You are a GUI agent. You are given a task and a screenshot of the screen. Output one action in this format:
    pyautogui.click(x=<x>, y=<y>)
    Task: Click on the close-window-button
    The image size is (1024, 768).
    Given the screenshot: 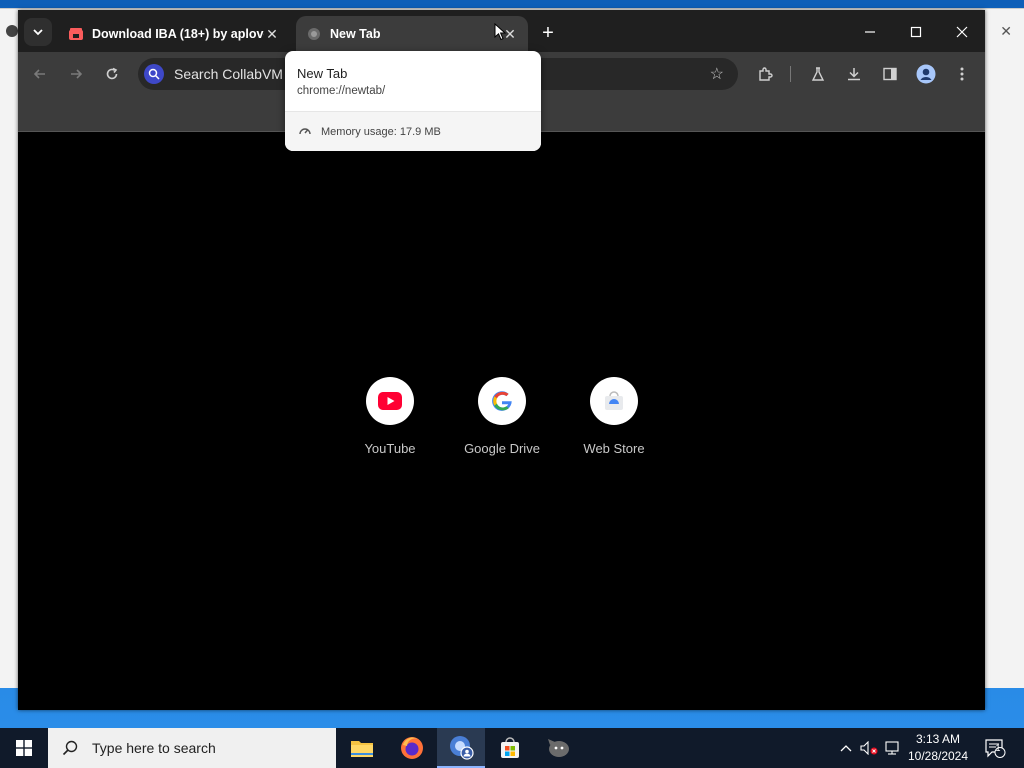 What is the action you would take?
    pyautogui.click(x=962, y=32)
    